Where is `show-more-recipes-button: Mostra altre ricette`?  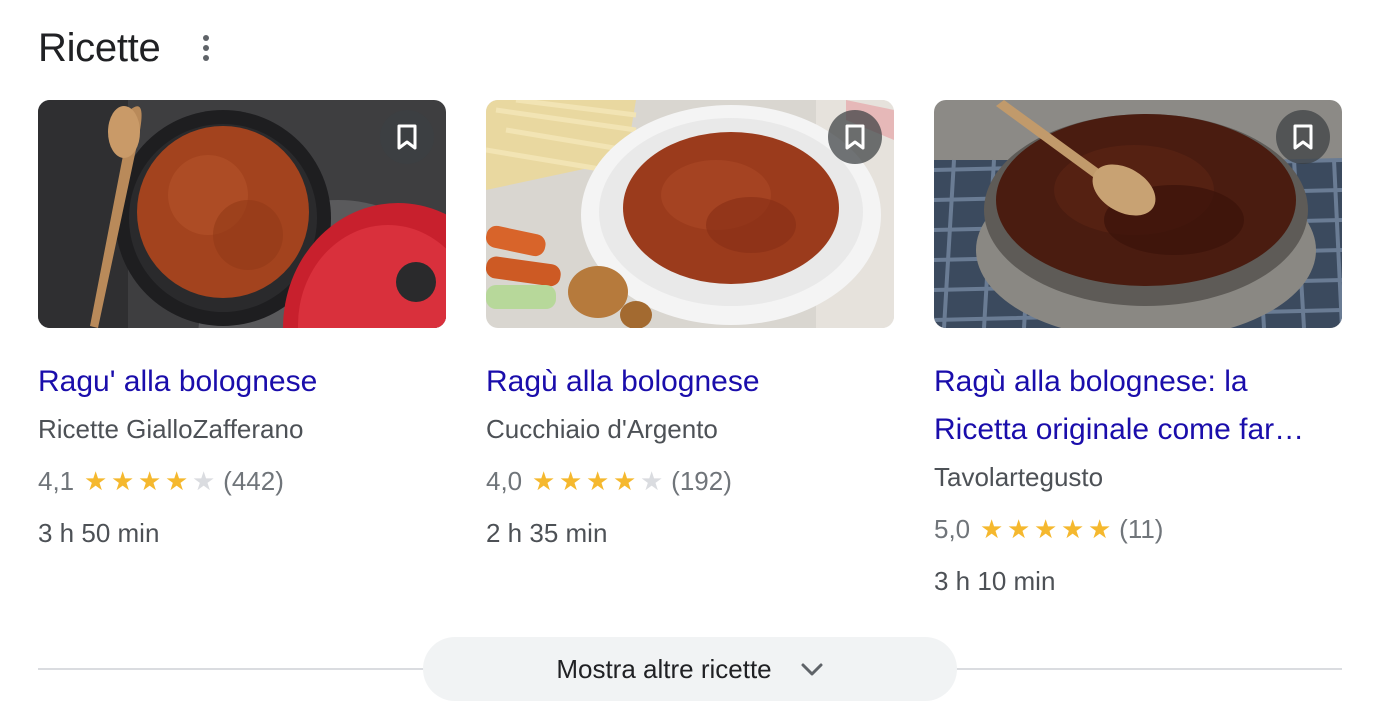
show-more-recipes-button: Mostra altre ricette is located at coordinates (690, 669).